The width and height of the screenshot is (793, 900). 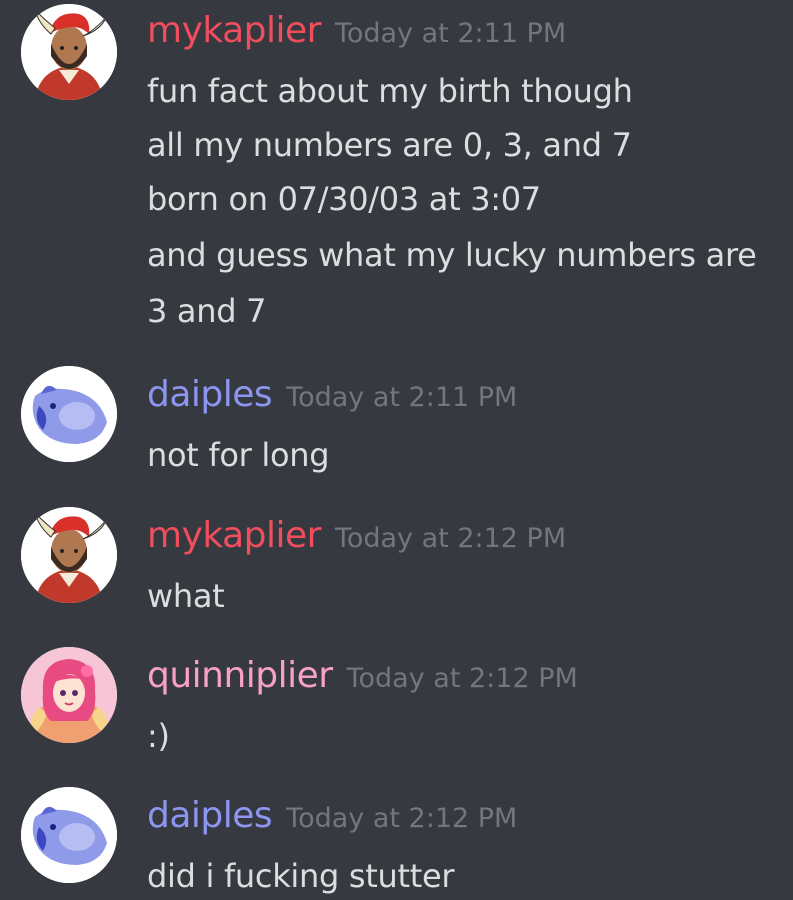 What do you see at coordinates (390, 91) in the screenshot?
I see `message-text: fun fact about my birth though` at bounding box center [390, 91].